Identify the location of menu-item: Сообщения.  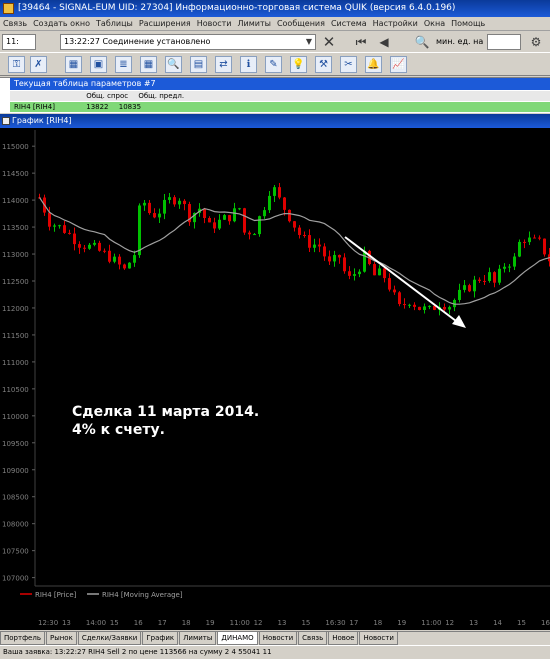
(301, 23).